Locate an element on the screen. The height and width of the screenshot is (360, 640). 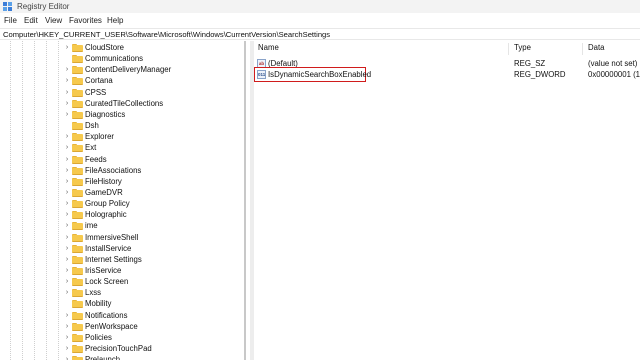
tree-item: › Internet Settings is located at coordinates (154, 259).